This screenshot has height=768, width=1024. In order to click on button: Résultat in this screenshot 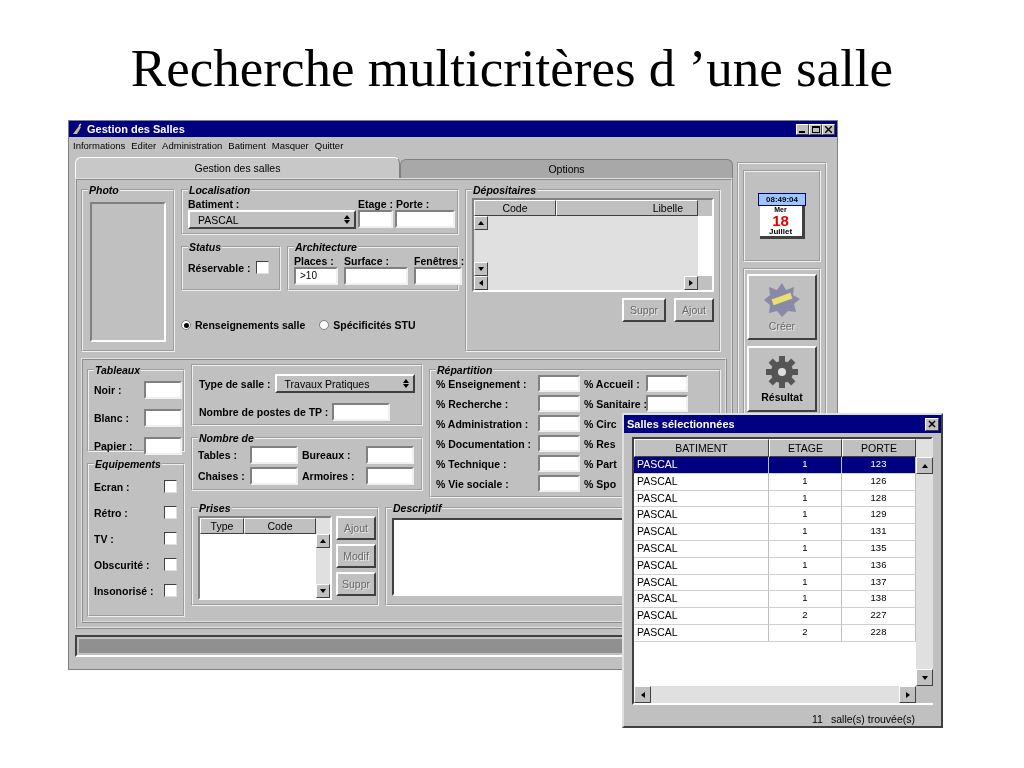, I will do `click(782, 379)`.